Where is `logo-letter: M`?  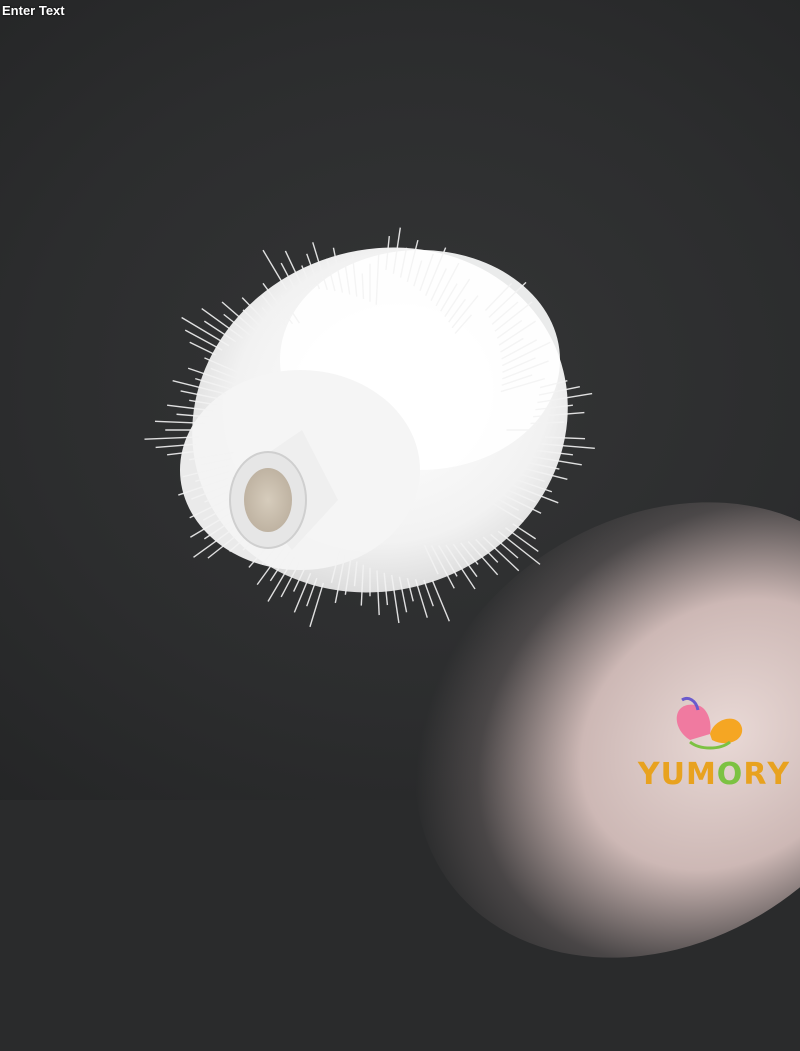
logo-letter: M is located at coordinates (701, 774).